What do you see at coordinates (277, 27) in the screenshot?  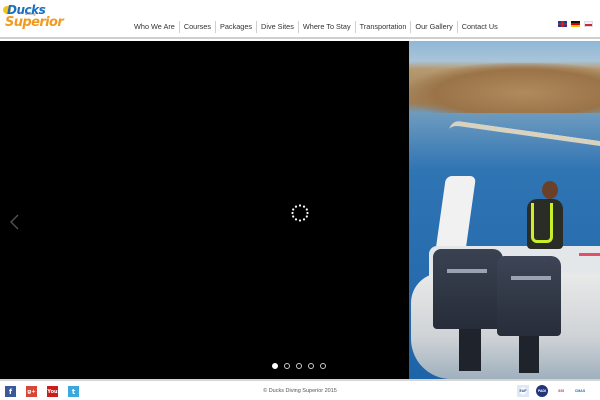 I see `nav-dive-sites: Dive Sites` at bounding box center [277, 27].